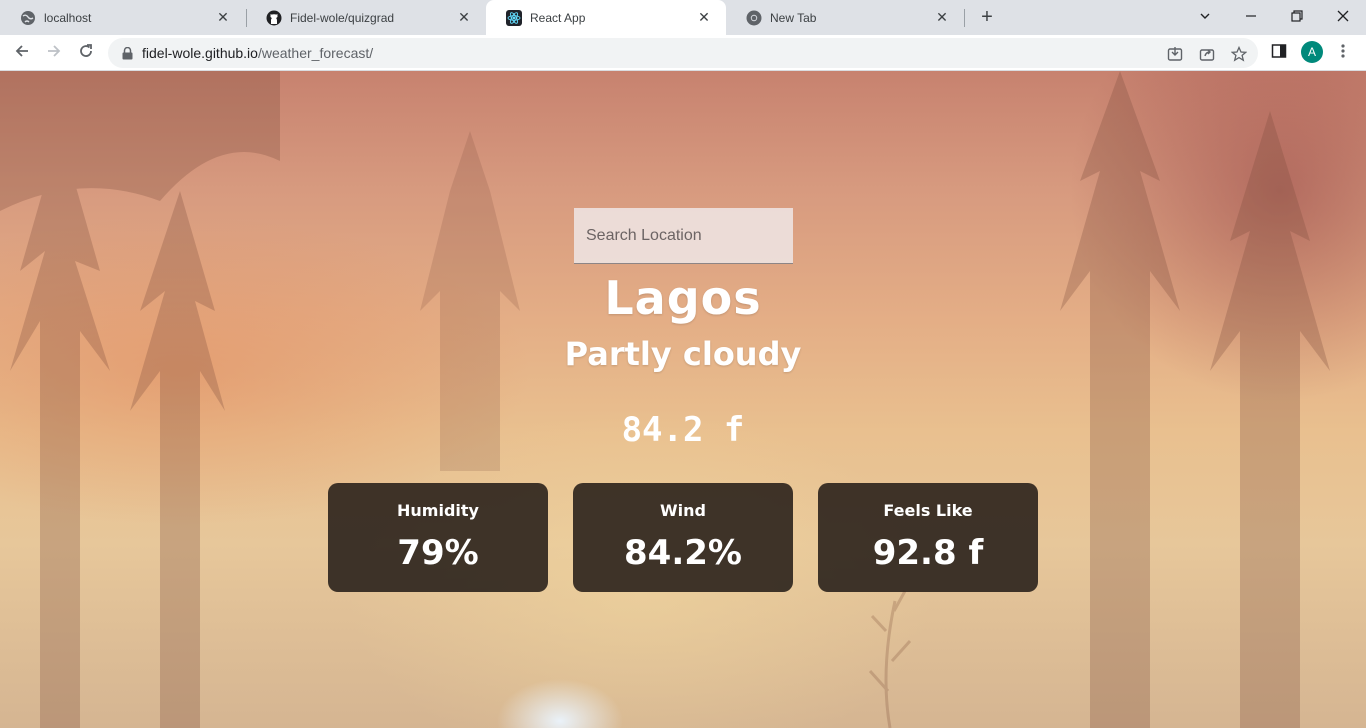  What do you see at coordinates (683, 298) in the screenshot?
I see `city-name: Lagos` at bounding box center [683, 298].